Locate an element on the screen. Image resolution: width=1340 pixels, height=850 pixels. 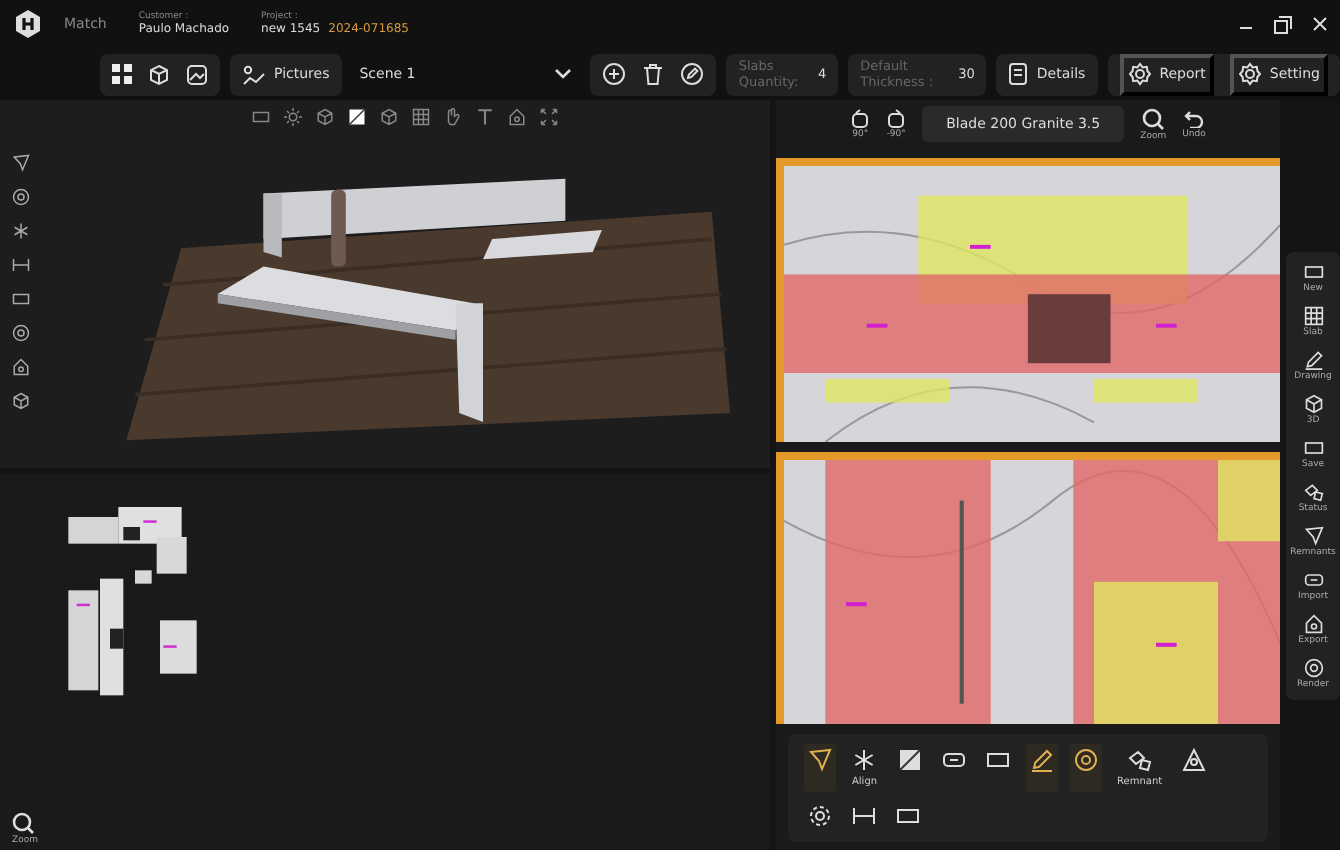
image-icon is located at coordinates (197, 74).